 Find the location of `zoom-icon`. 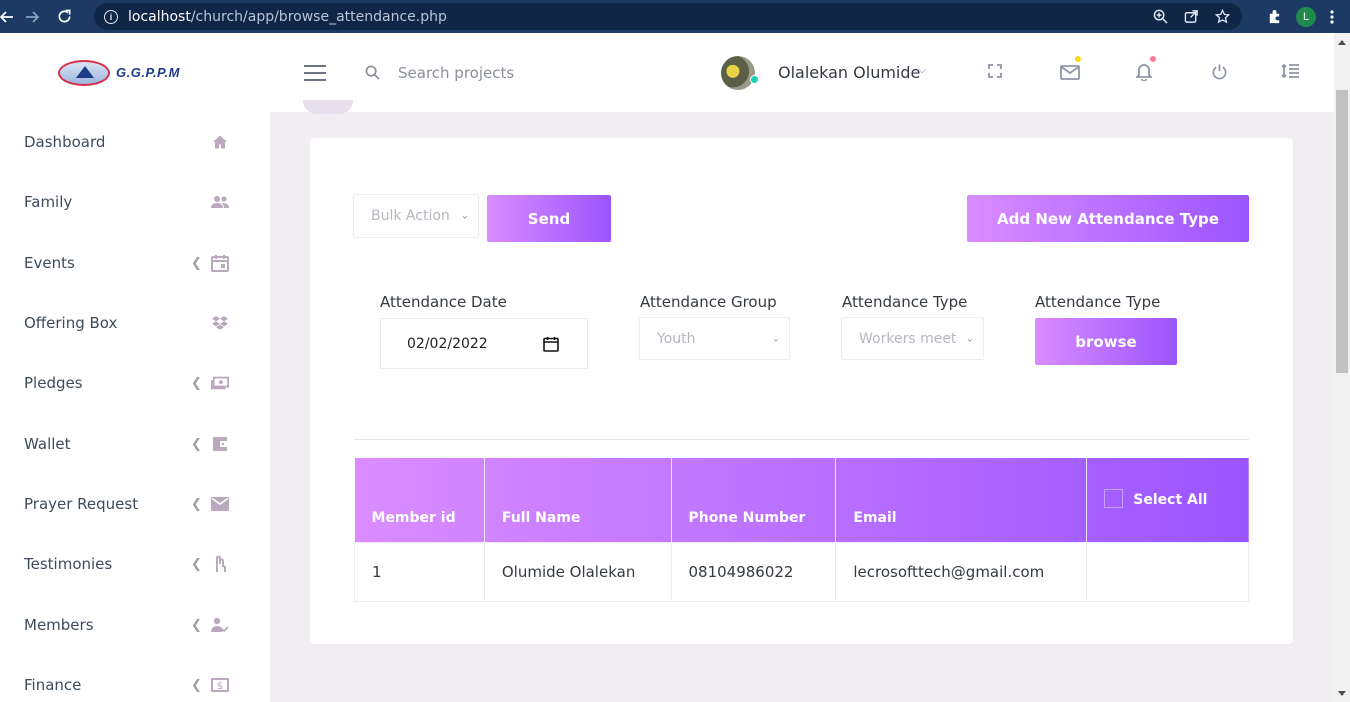

zoom-icon is located at coordinates (1160, 16).